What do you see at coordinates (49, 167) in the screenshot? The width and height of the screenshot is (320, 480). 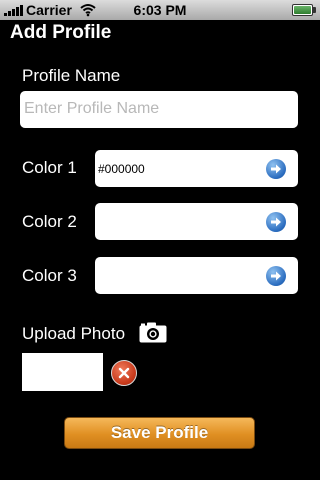 I see `color1-label: Color 1` at bounding box center [49, 167].